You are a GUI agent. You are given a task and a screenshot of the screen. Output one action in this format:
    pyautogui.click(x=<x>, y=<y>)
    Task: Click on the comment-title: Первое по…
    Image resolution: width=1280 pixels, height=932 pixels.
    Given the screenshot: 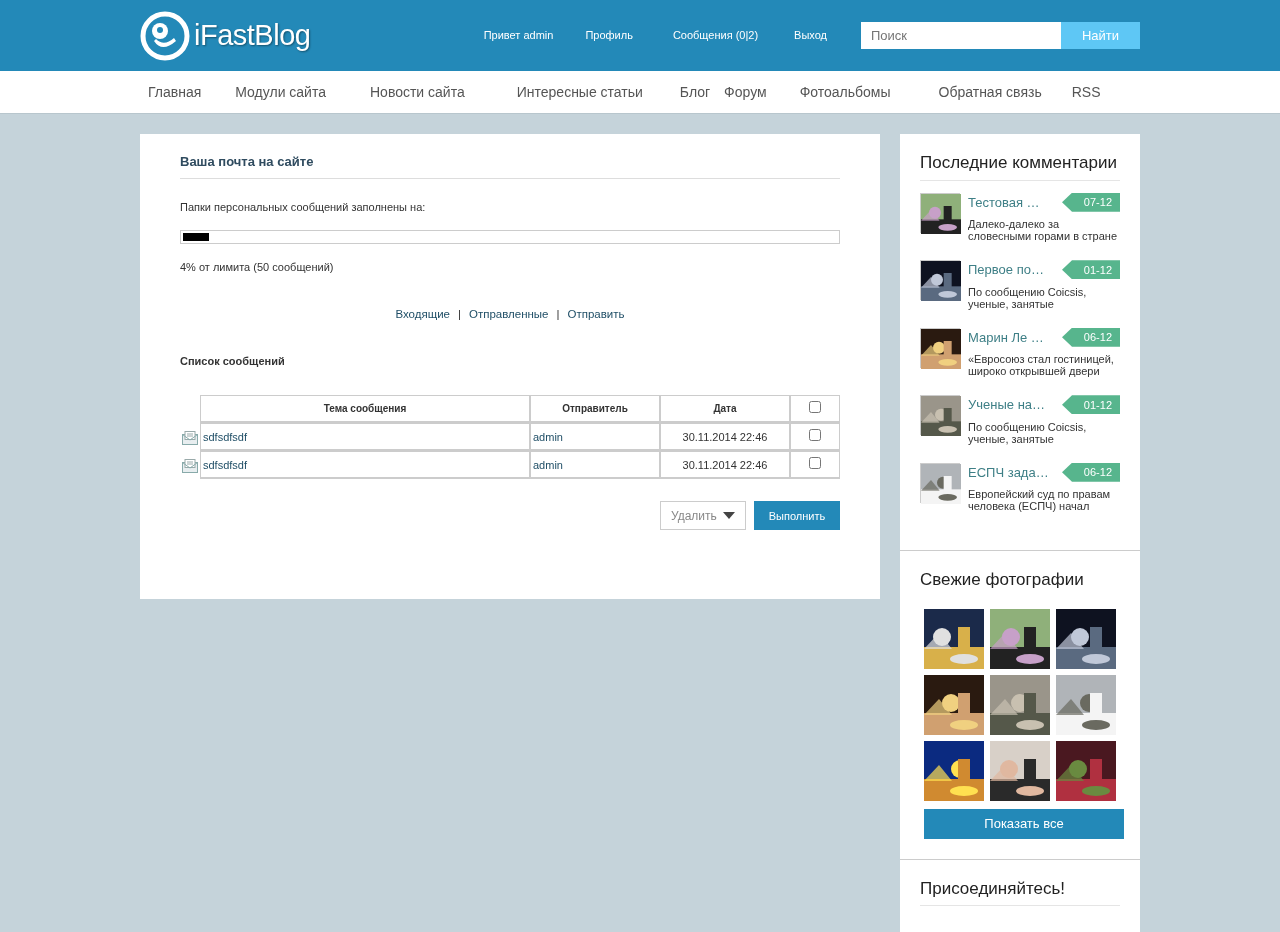 What is the action you would take?
    pyautogui.click(x=1006, y=270)
    